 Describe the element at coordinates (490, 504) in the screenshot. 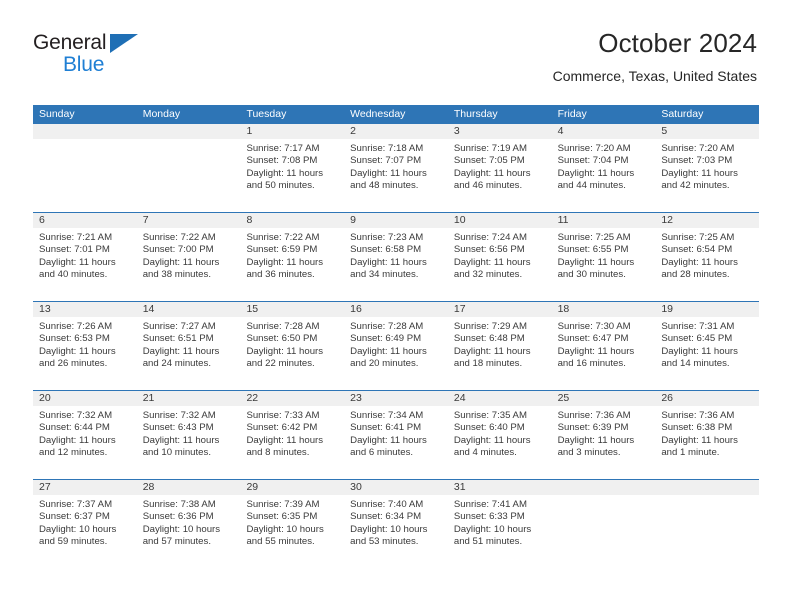

I see `sunrise-text: Sunrise: 7:41 AM` at that location.